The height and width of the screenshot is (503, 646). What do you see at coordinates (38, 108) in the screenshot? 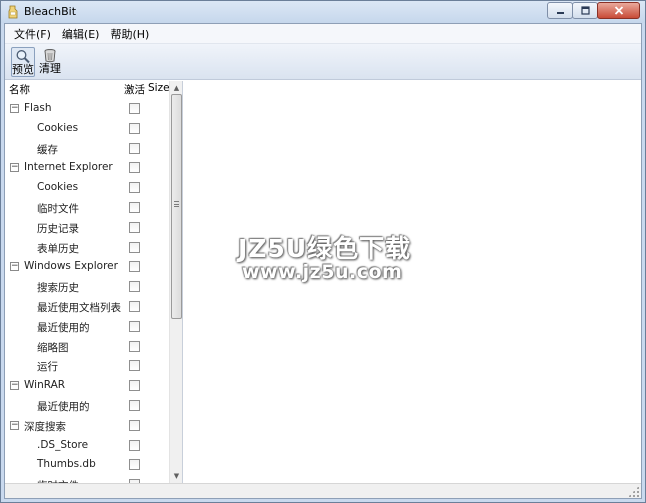
I see `tree-row-label: Flash` at bounding box center [38, 108].